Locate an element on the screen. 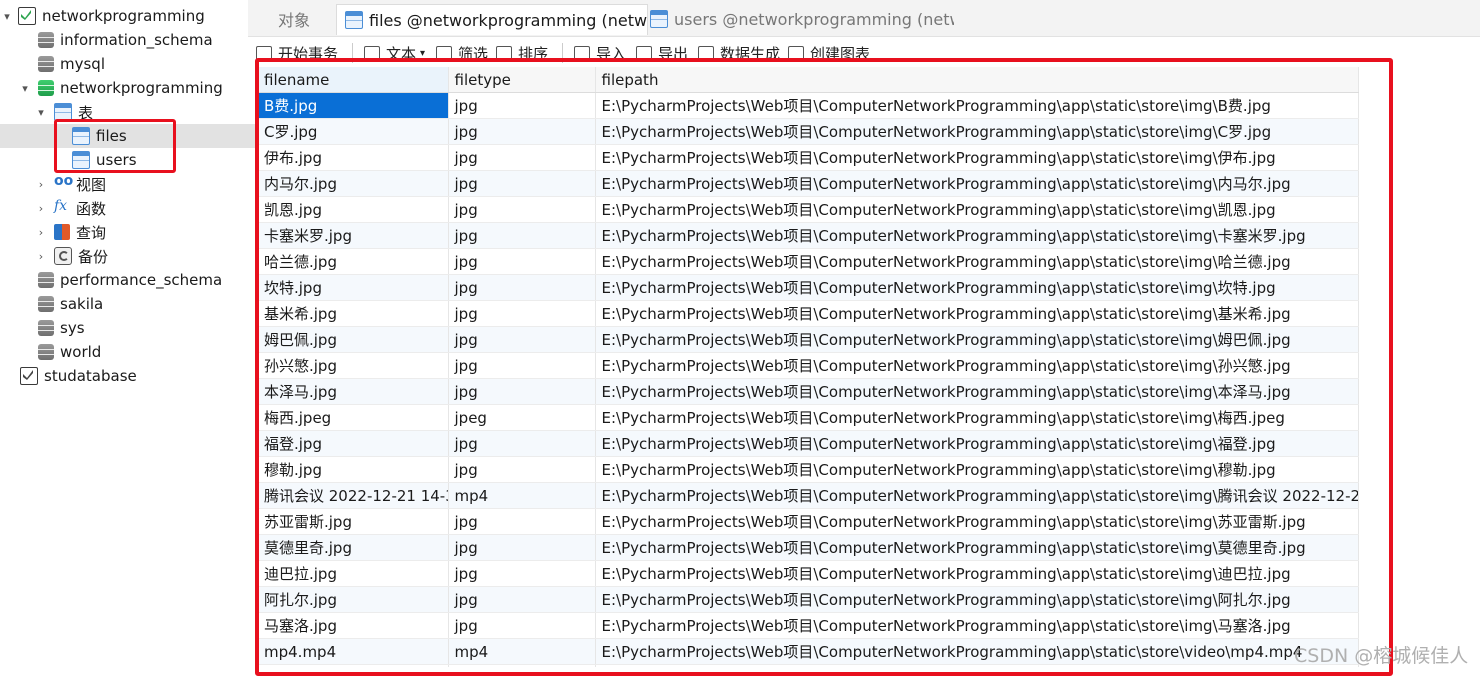 The width and height of the screenshot is (1480, 676). tree-db-networkprogramming: ▾ networkprogramming is located at coordinates (132, 88).